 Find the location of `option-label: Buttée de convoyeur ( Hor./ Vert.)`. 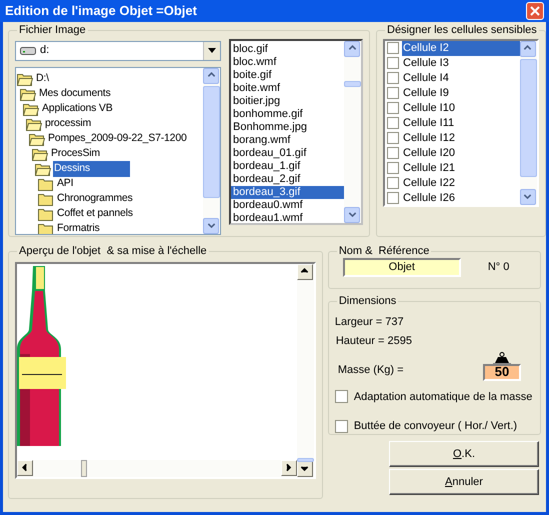

option-label: Buttée de convoyeur ( Hor./ Vert.) is located at coordinates (436, 426).